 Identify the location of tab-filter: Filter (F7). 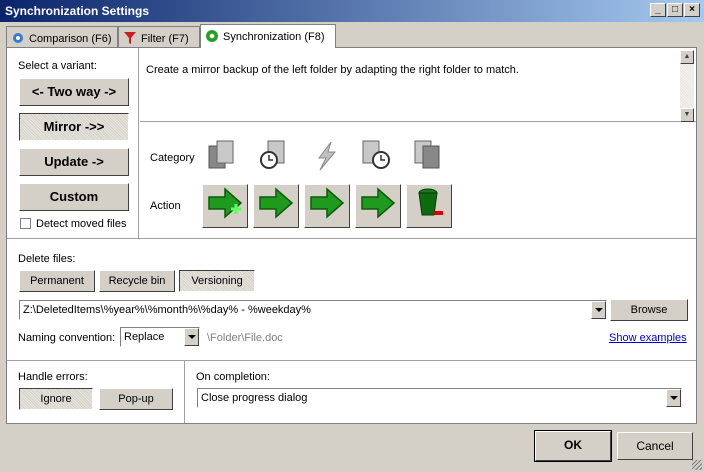
(159, 36).